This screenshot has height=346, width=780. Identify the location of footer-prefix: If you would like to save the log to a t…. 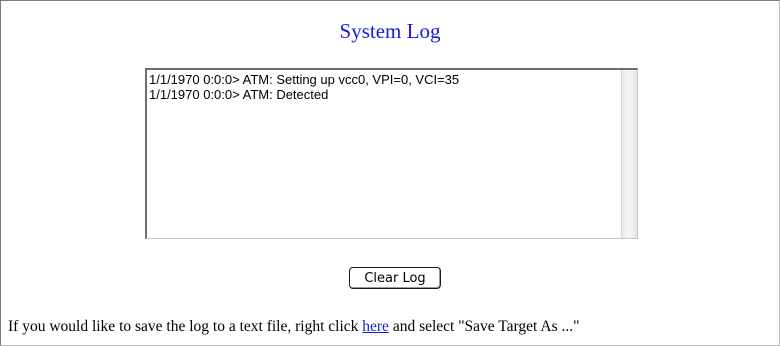
(185, 326).